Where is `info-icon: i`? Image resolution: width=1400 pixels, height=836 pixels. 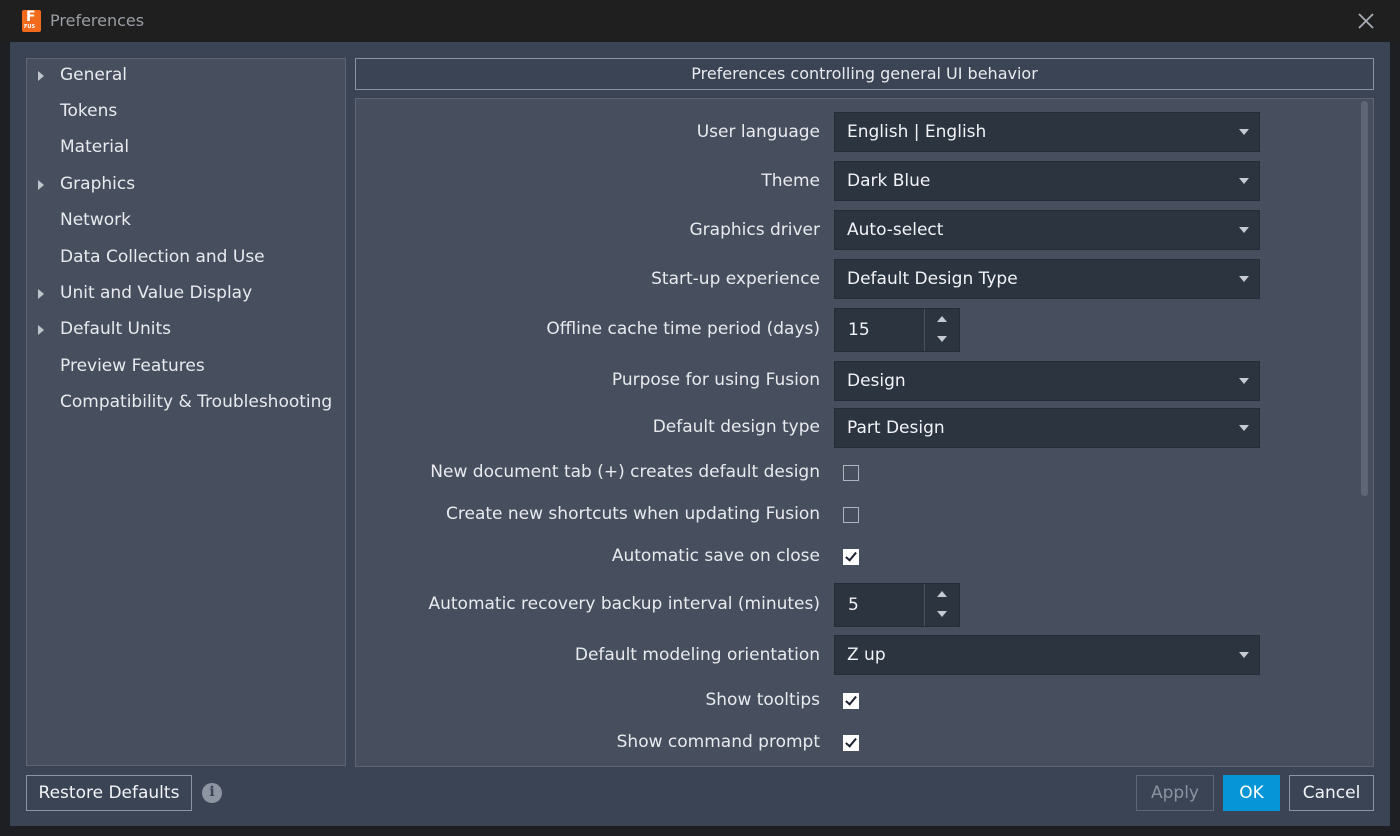
info-icon: i is located at coordinates (212, 793).